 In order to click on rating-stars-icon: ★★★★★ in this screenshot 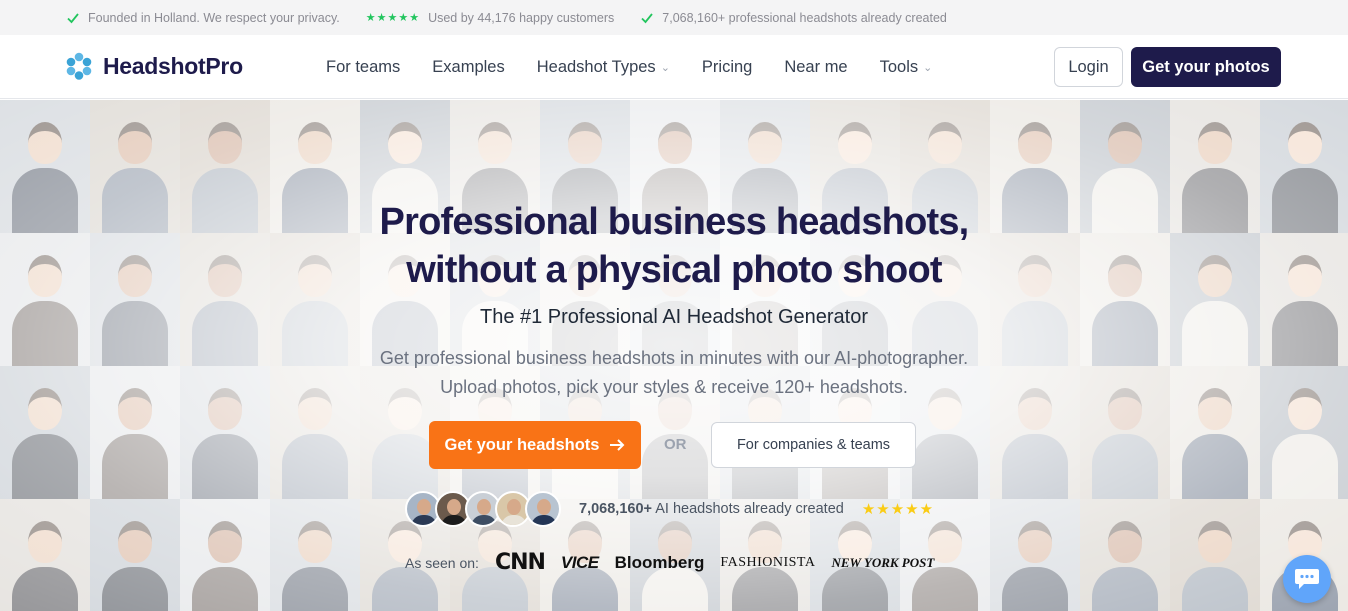, I will do `click(898, 509)`.